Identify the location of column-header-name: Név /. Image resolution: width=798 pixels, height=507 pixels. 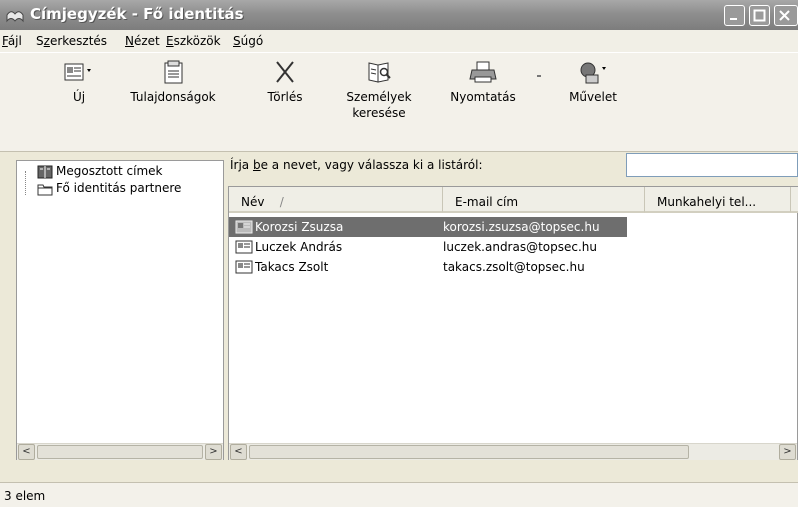
(336, 200).